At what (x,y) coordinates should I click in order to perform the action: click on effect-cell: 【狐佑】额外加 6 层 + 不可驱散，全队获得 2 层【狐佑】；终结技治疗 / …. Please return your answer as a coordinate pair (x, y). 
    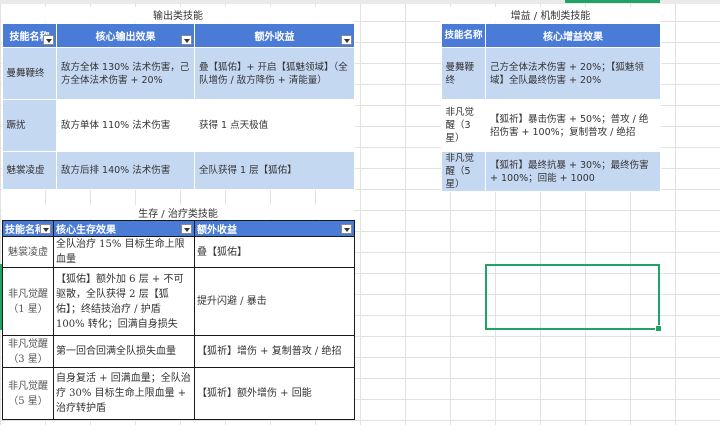
    Looking at the image, I should click on (124, 301).